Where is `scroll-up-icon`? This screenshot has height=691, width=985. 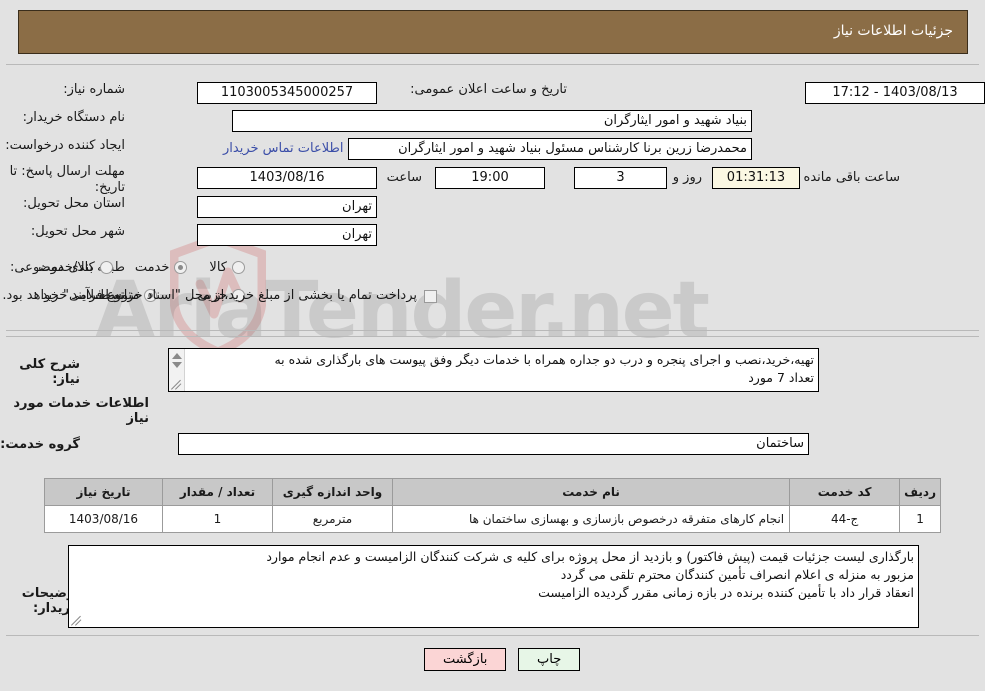
scroll-up-icon is located at coordinates (177, 356).